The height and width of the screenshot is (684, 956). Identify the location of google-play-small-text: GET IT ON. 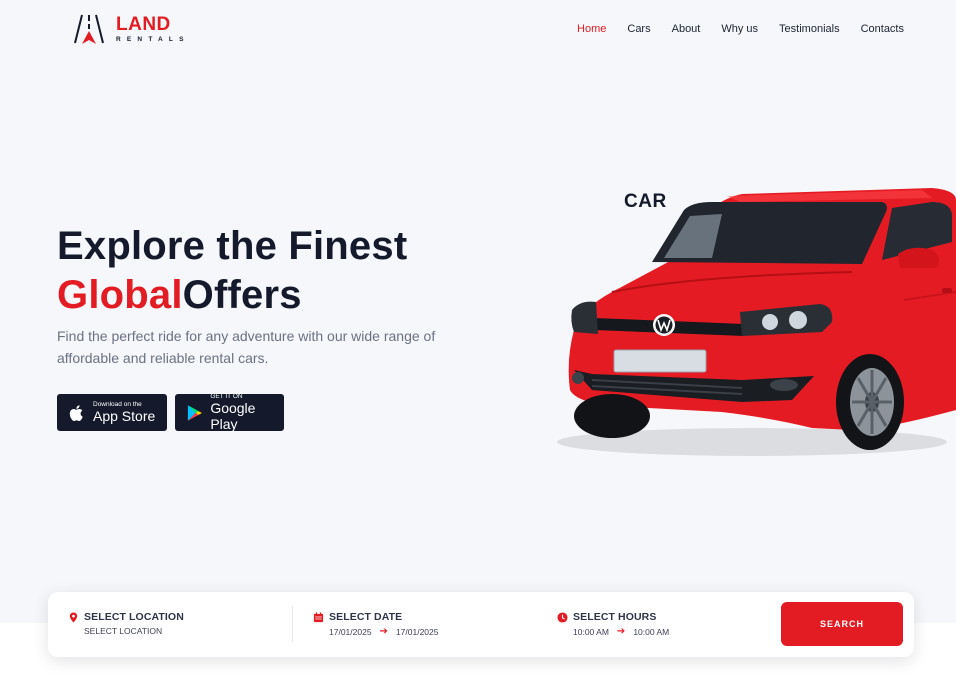
(226, 396).